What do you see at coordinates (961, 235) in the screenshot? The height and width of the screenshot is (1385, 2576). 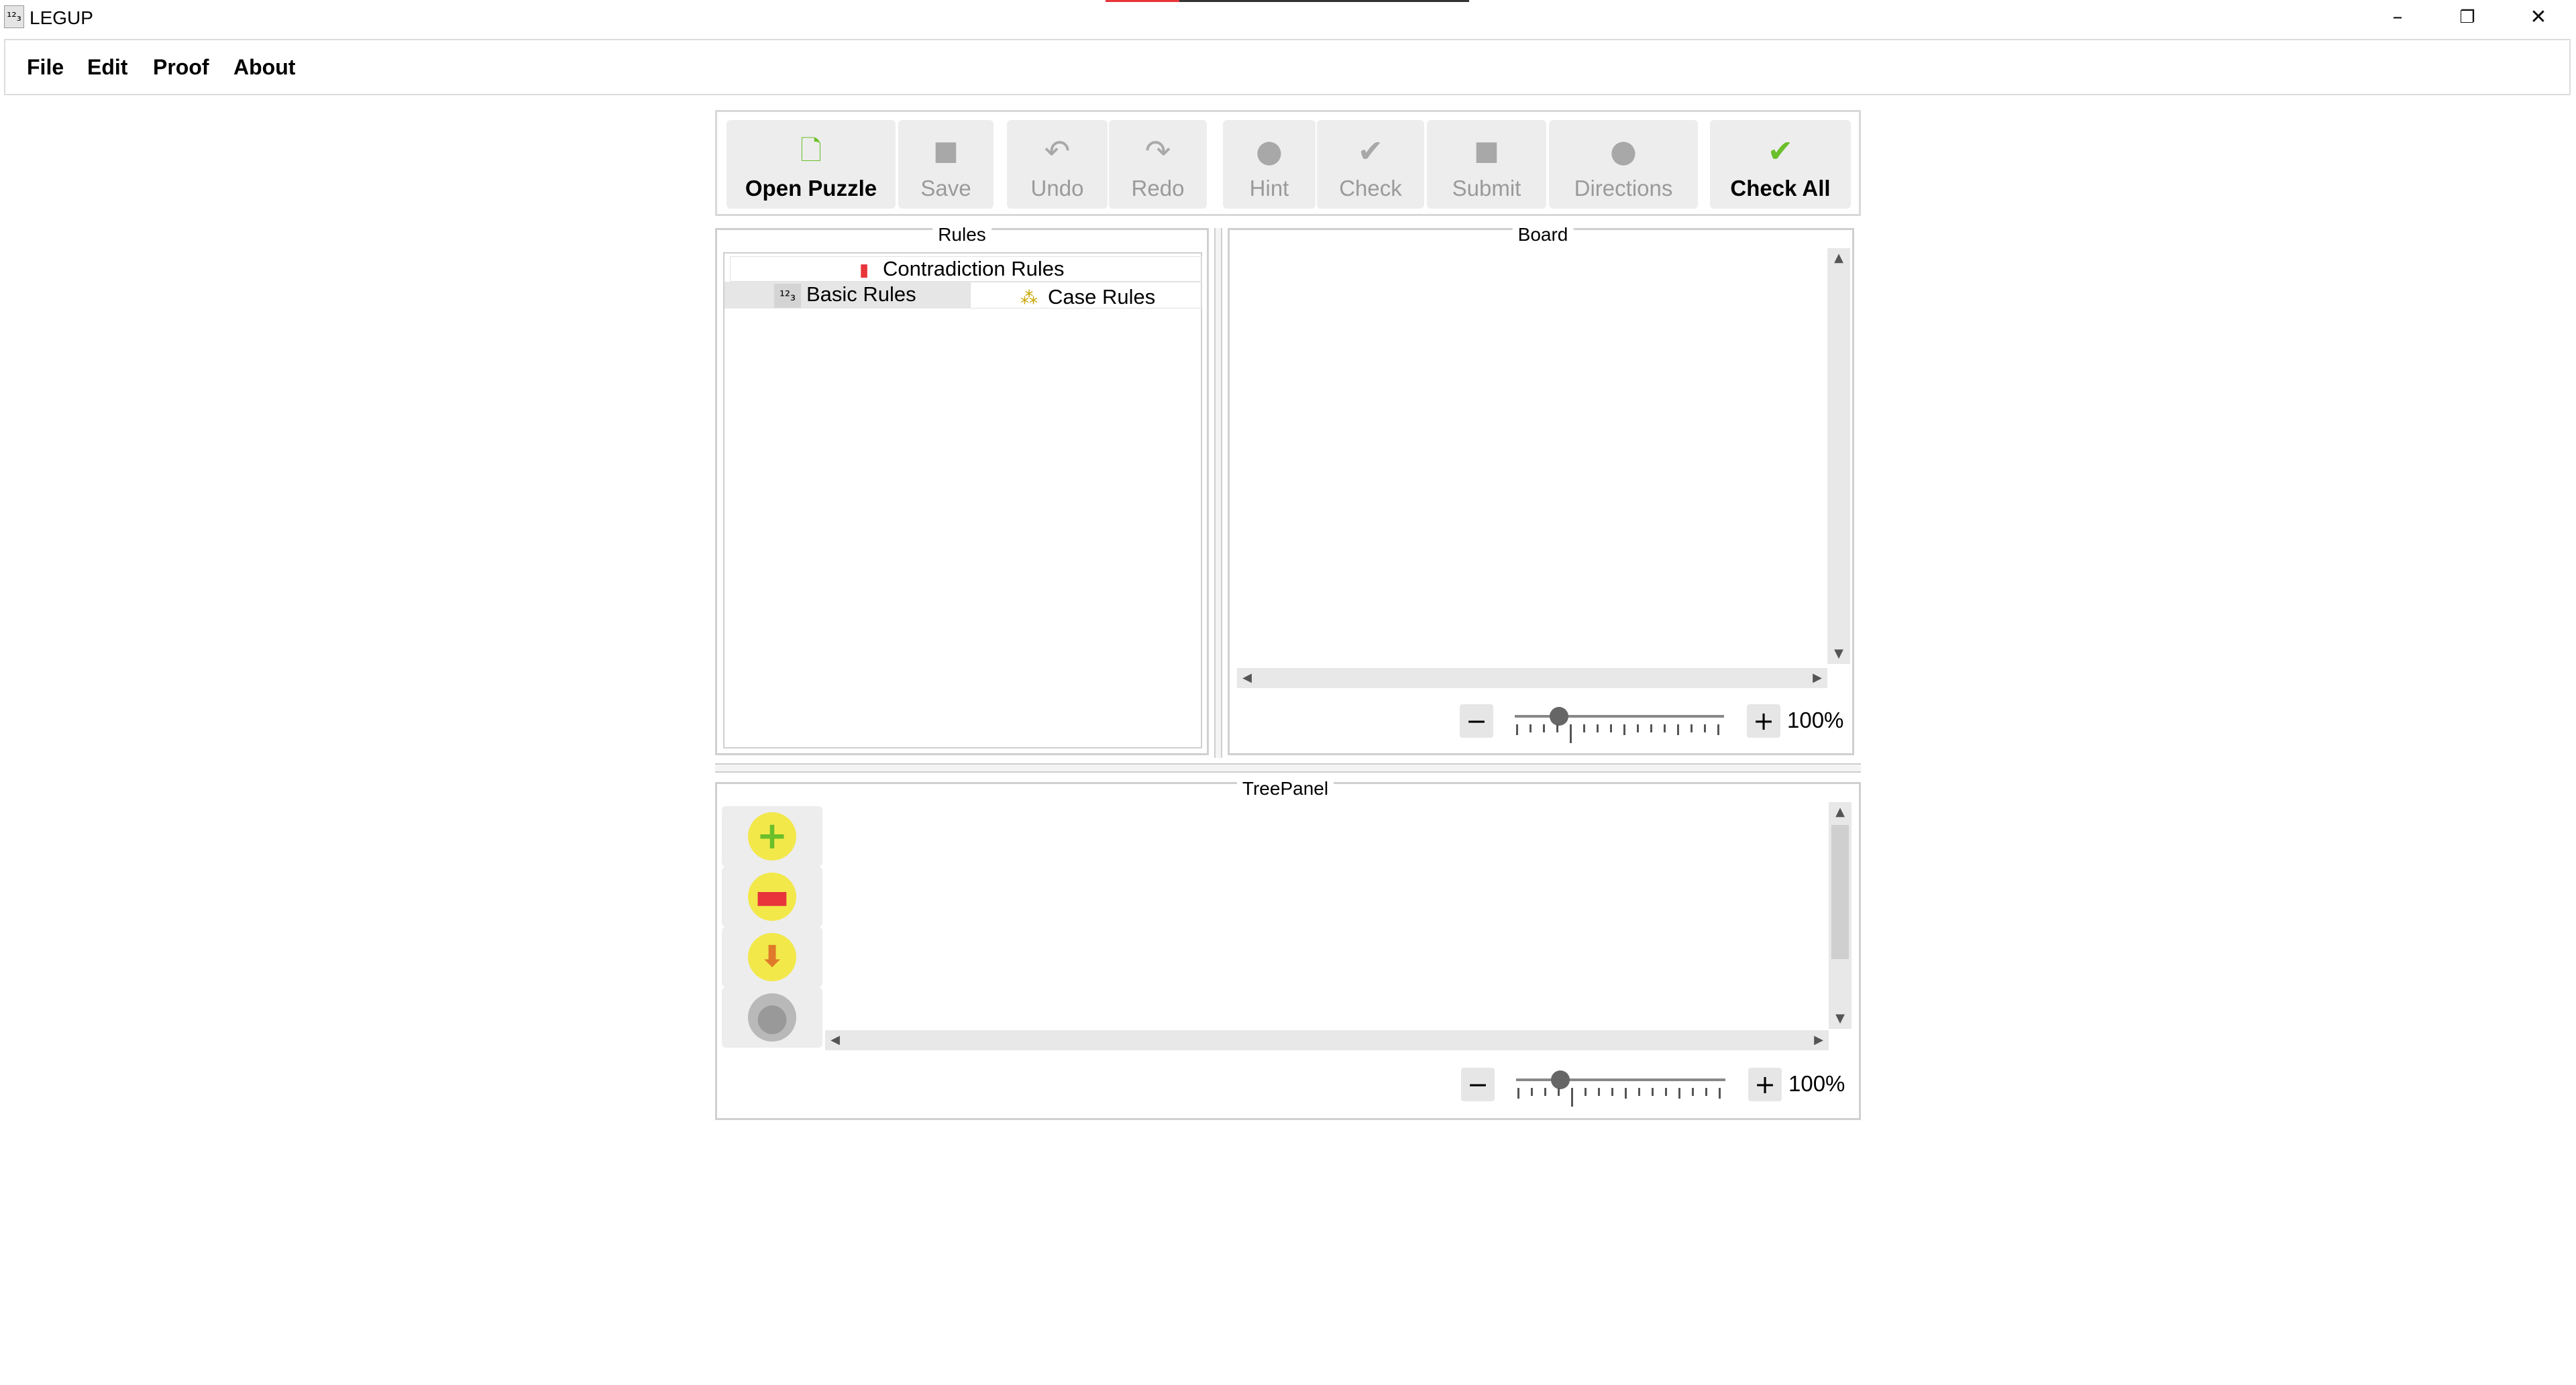 I see `rules-panel-title: Rules` at bounding box center [961, 235].